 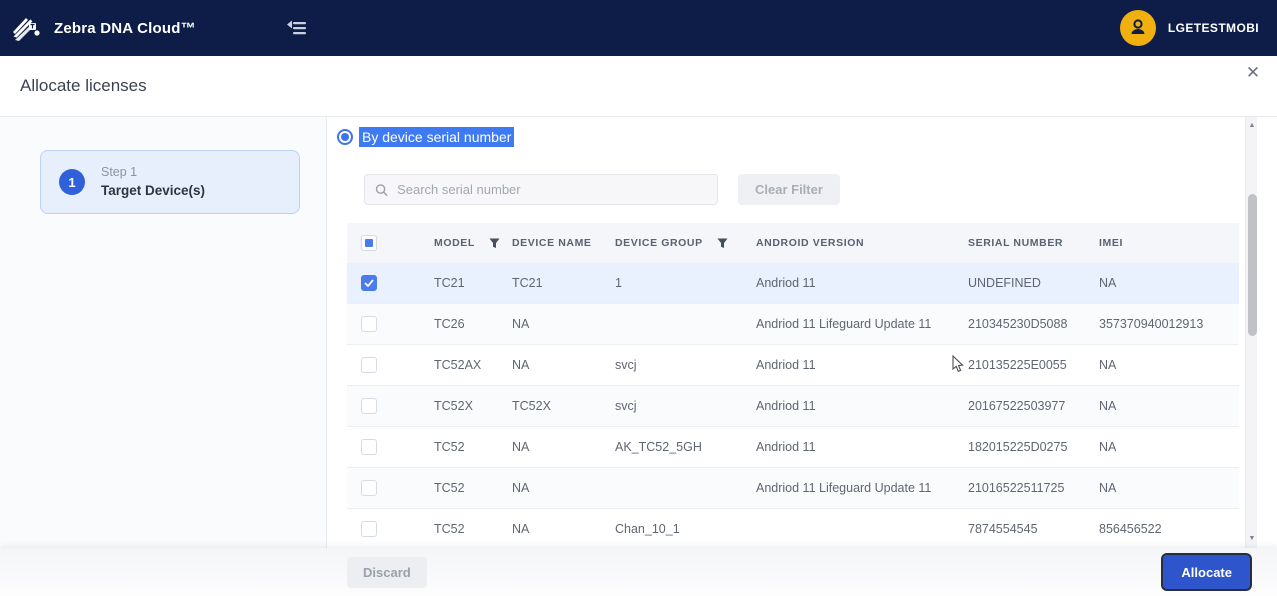 I want to click on clear-filter-button: Clear Filter, so click(x=789, y=189).